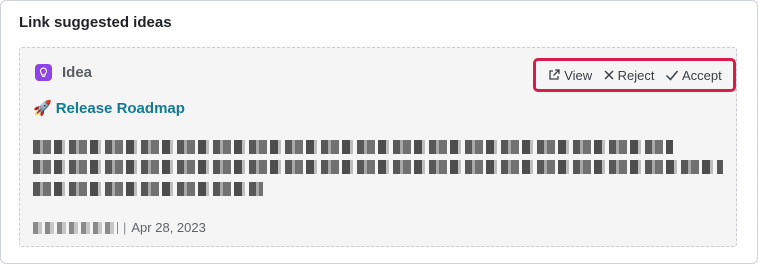 This screenshot has width=758, height=264. Describe the element at coordinates (119, 227) in the screenshot. I see `idea-meta: | Apr 28, 2023` at that location.